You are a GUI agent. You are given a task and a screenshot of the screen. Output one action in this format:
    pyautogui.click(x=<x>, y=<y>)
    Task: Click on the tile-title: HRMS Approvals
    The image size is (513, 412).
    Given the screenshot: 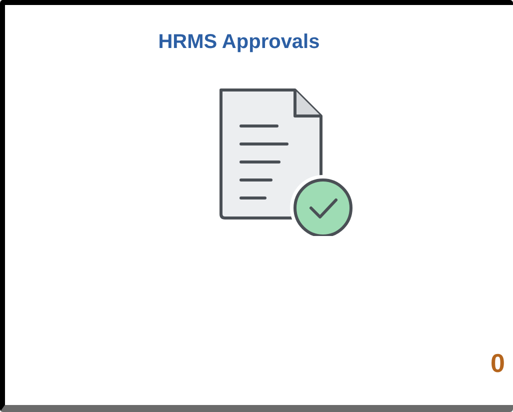 What is the action you would take?
    pyautogui.click(x=239, y=42)
    